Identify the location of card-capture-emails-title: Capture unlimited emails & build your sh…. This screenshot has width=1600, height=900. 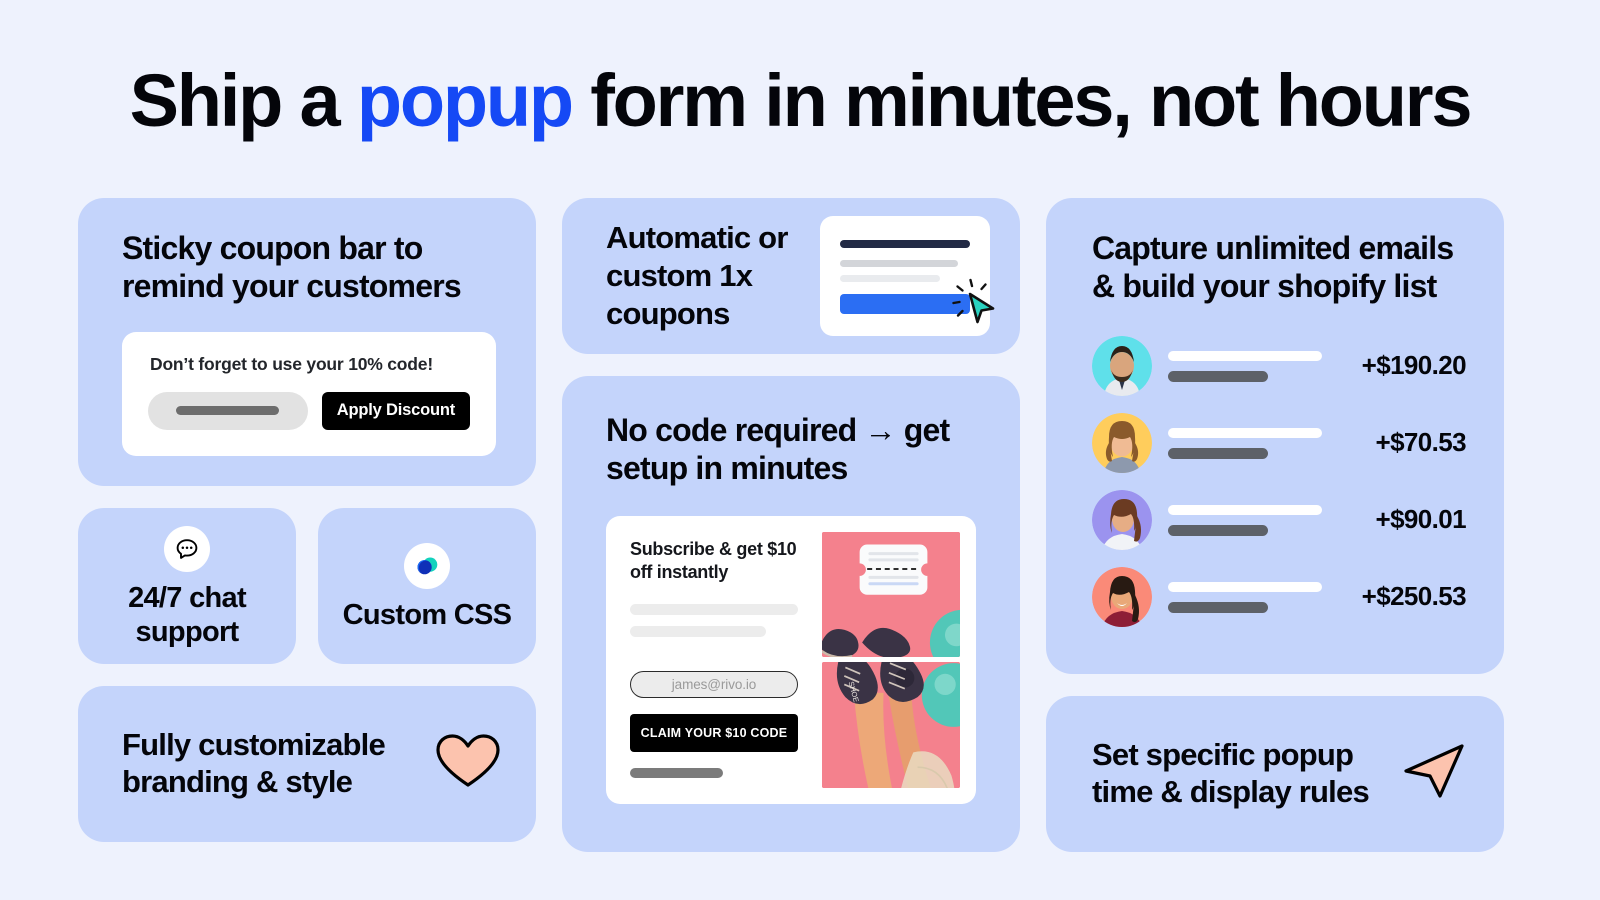
(1279, 268).